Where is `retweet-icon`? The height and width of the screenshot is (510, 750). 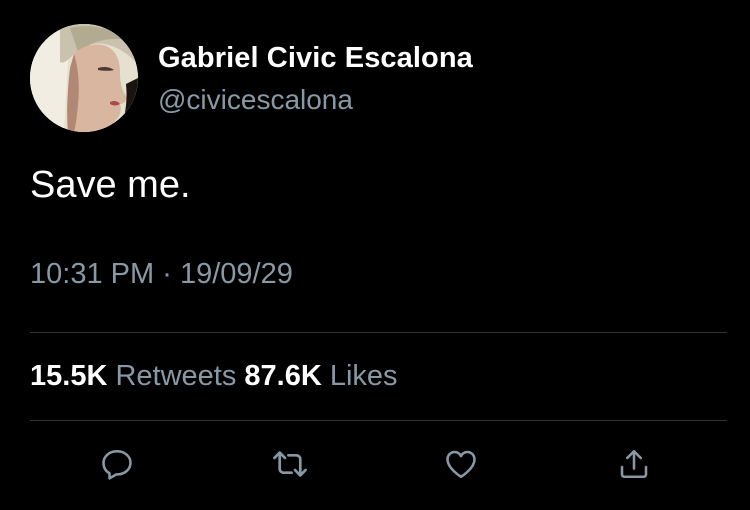 retweet-icon is located at coordinates (290, 464).